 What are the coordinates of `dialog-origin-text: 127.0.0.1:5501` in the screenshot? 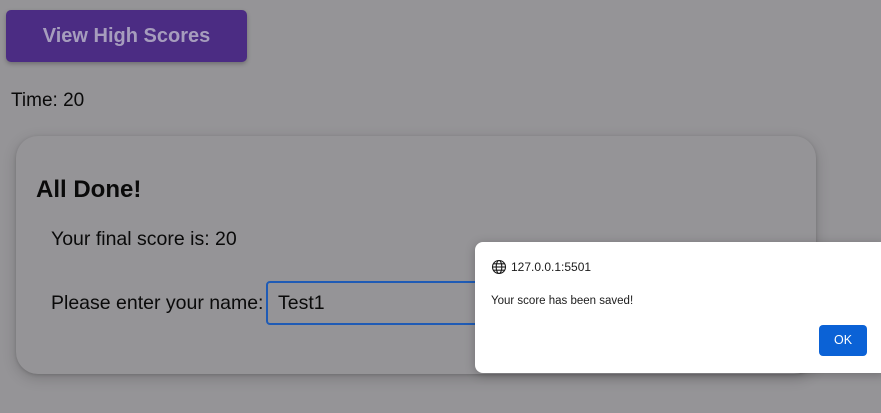 It's located at (551, 267).